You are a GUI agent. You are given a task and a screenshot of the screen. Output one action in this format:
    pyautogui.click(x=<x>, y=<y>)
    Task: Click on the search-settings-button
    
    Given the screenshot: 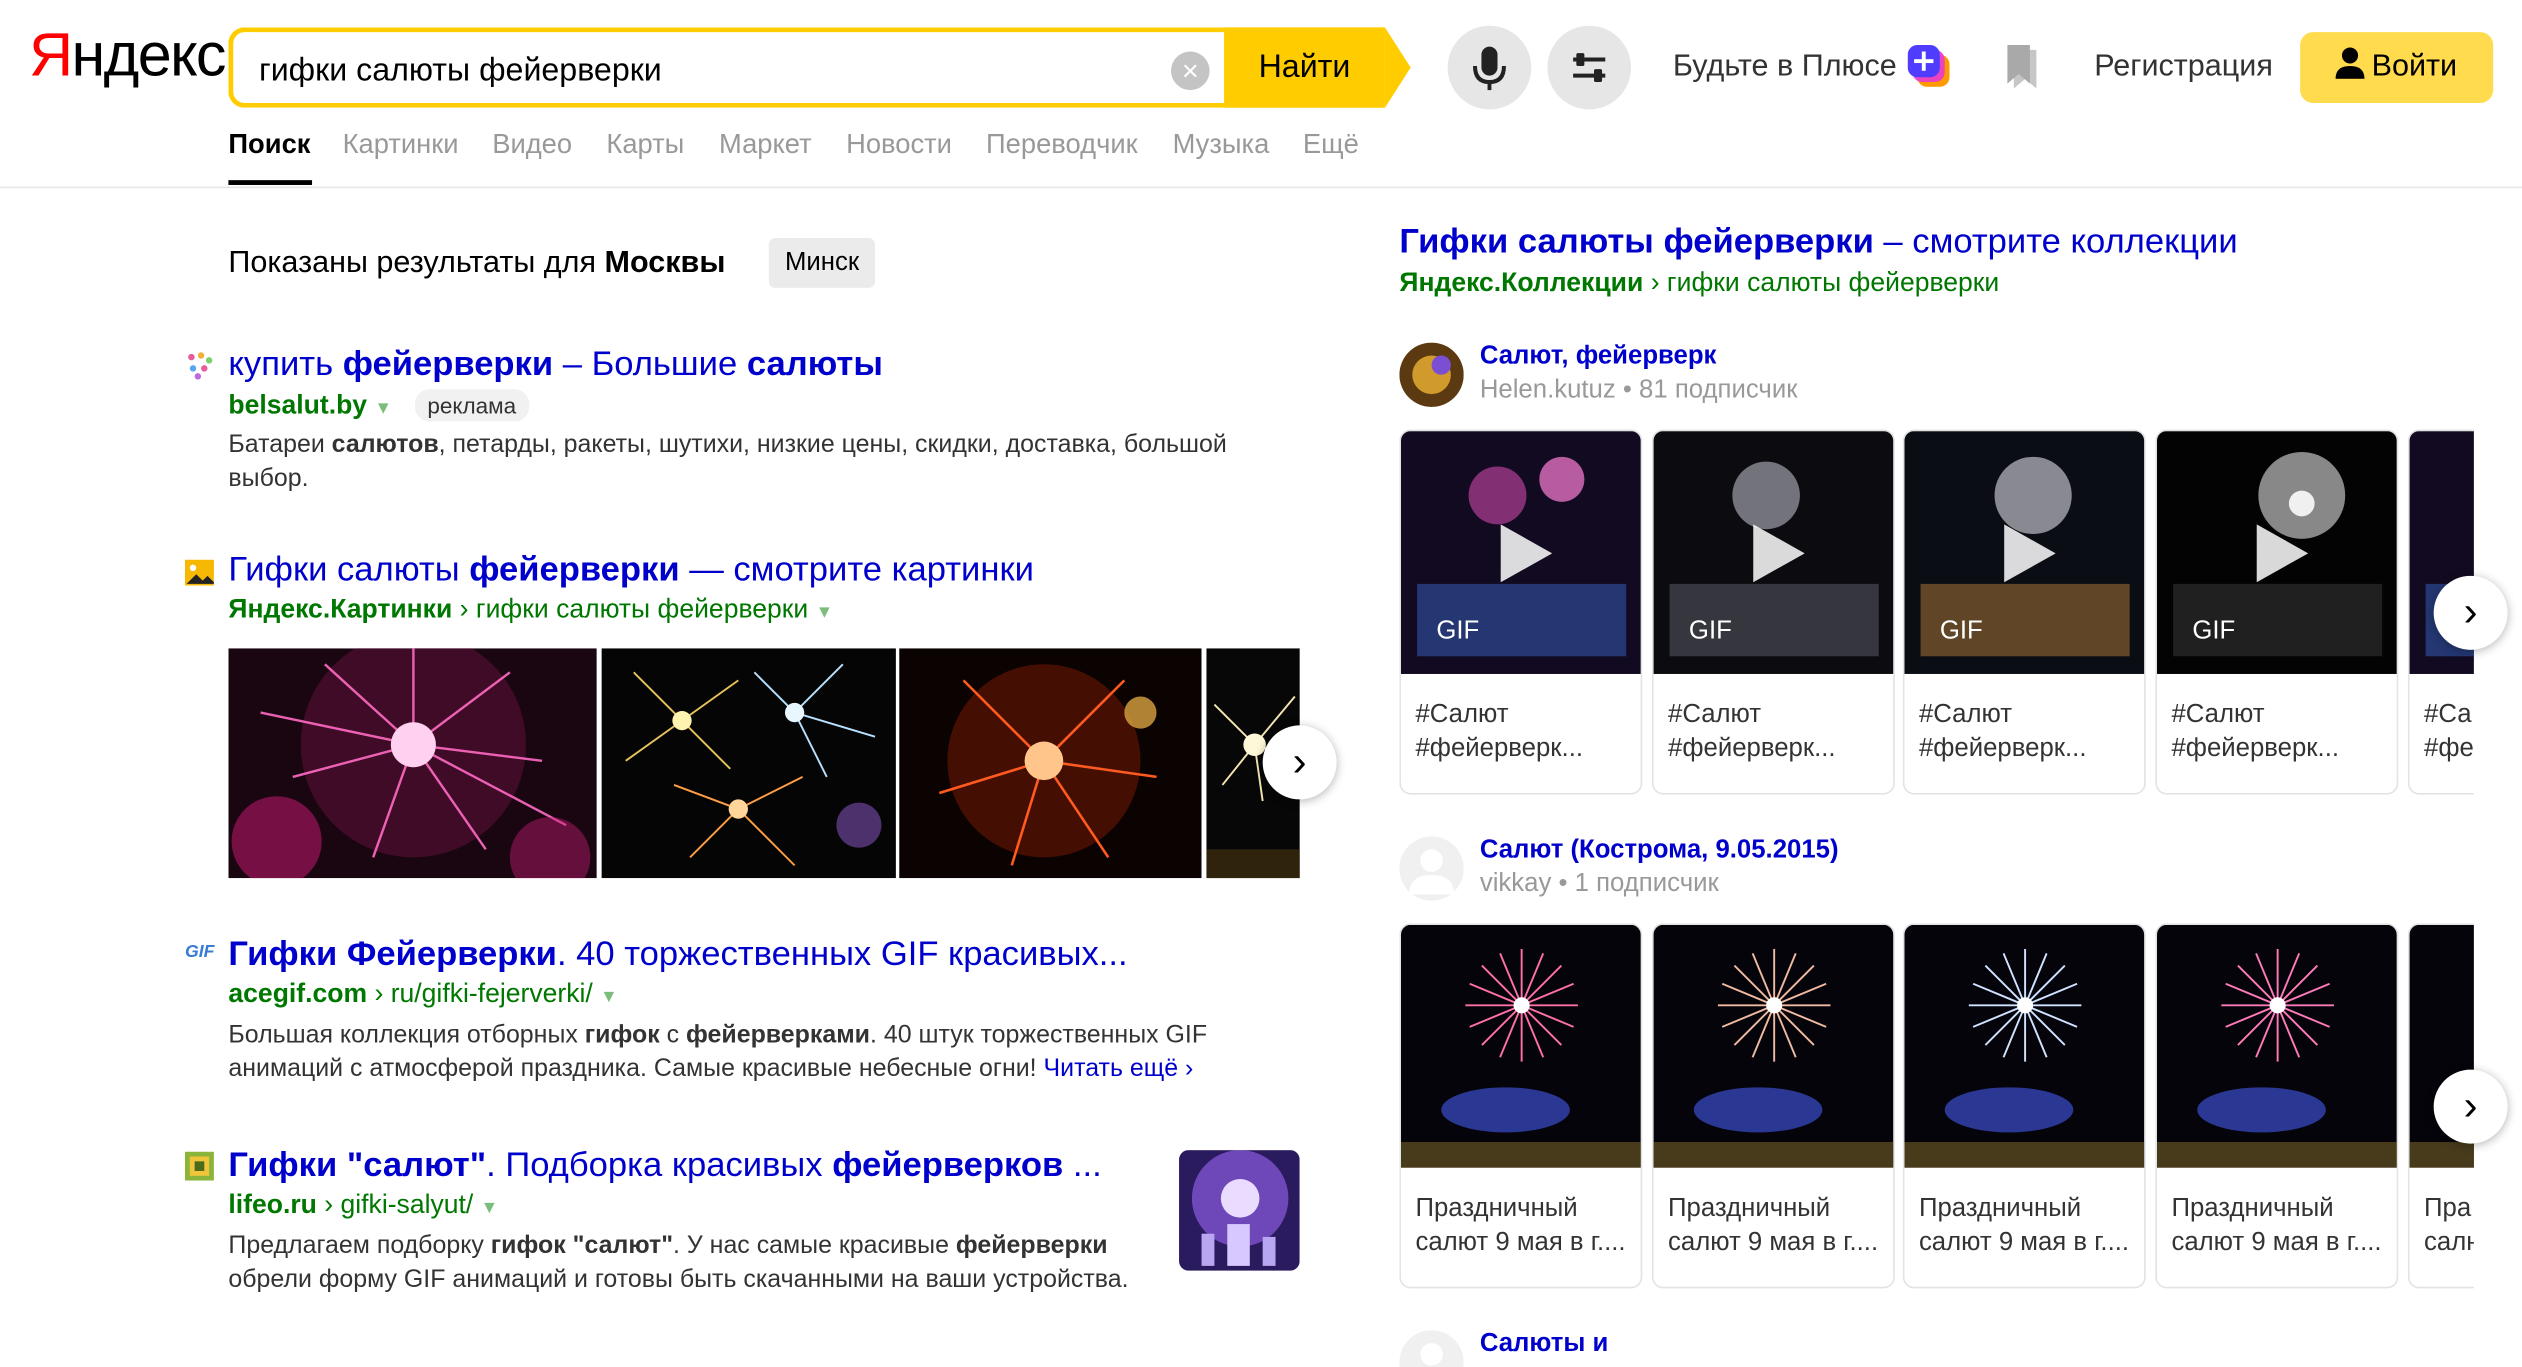 What is the action you would take?
    pyautogui.click(x=1589, y=67)
    